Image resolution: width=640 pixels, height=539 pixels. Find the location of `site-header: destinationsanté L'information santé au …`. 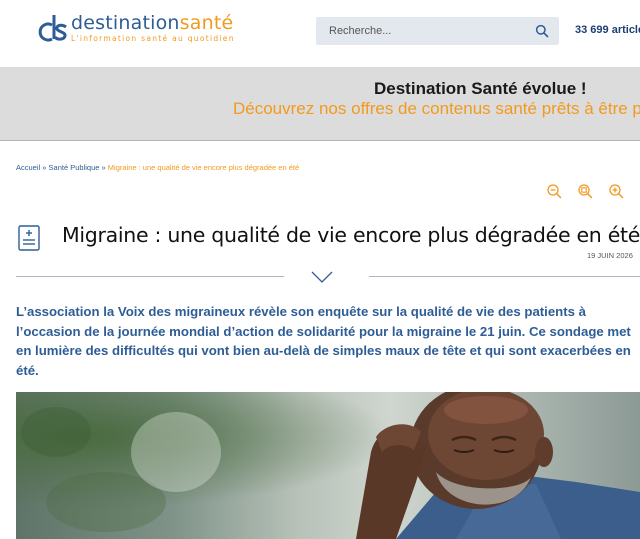

site-header: destinationsanté L'information santé au … is located at coordinates (320, 33).